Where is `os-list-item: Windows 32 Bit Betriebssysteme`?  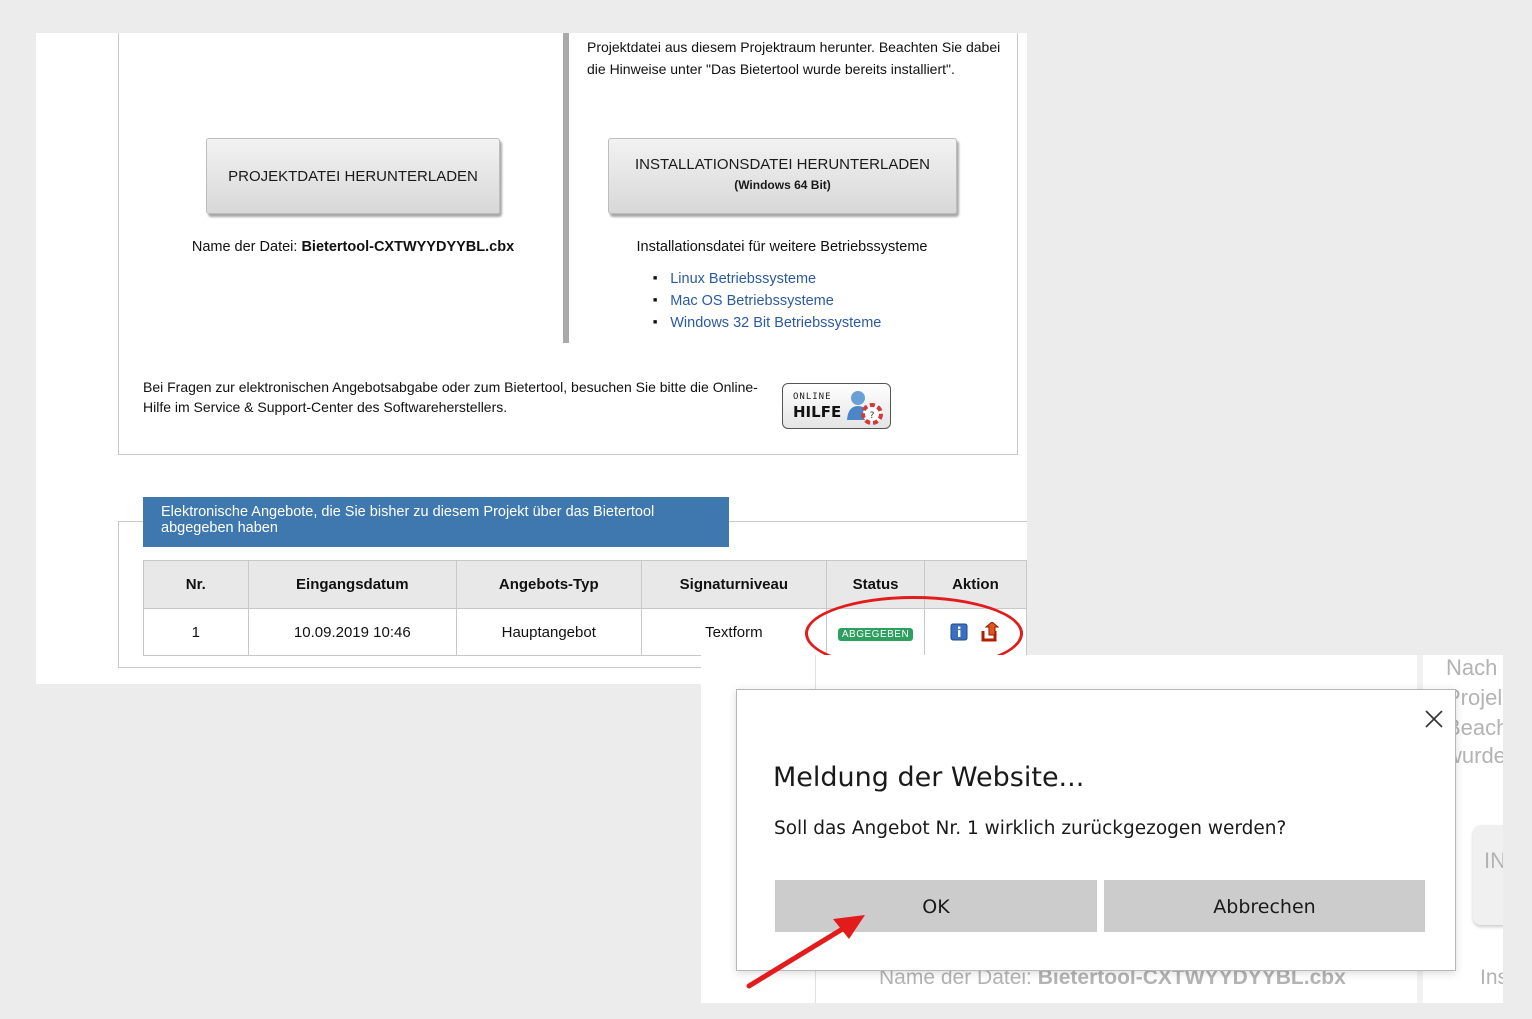 os-list-item: Windows 32 Bit Betriebssysteme is located at coordinates (767, 323).